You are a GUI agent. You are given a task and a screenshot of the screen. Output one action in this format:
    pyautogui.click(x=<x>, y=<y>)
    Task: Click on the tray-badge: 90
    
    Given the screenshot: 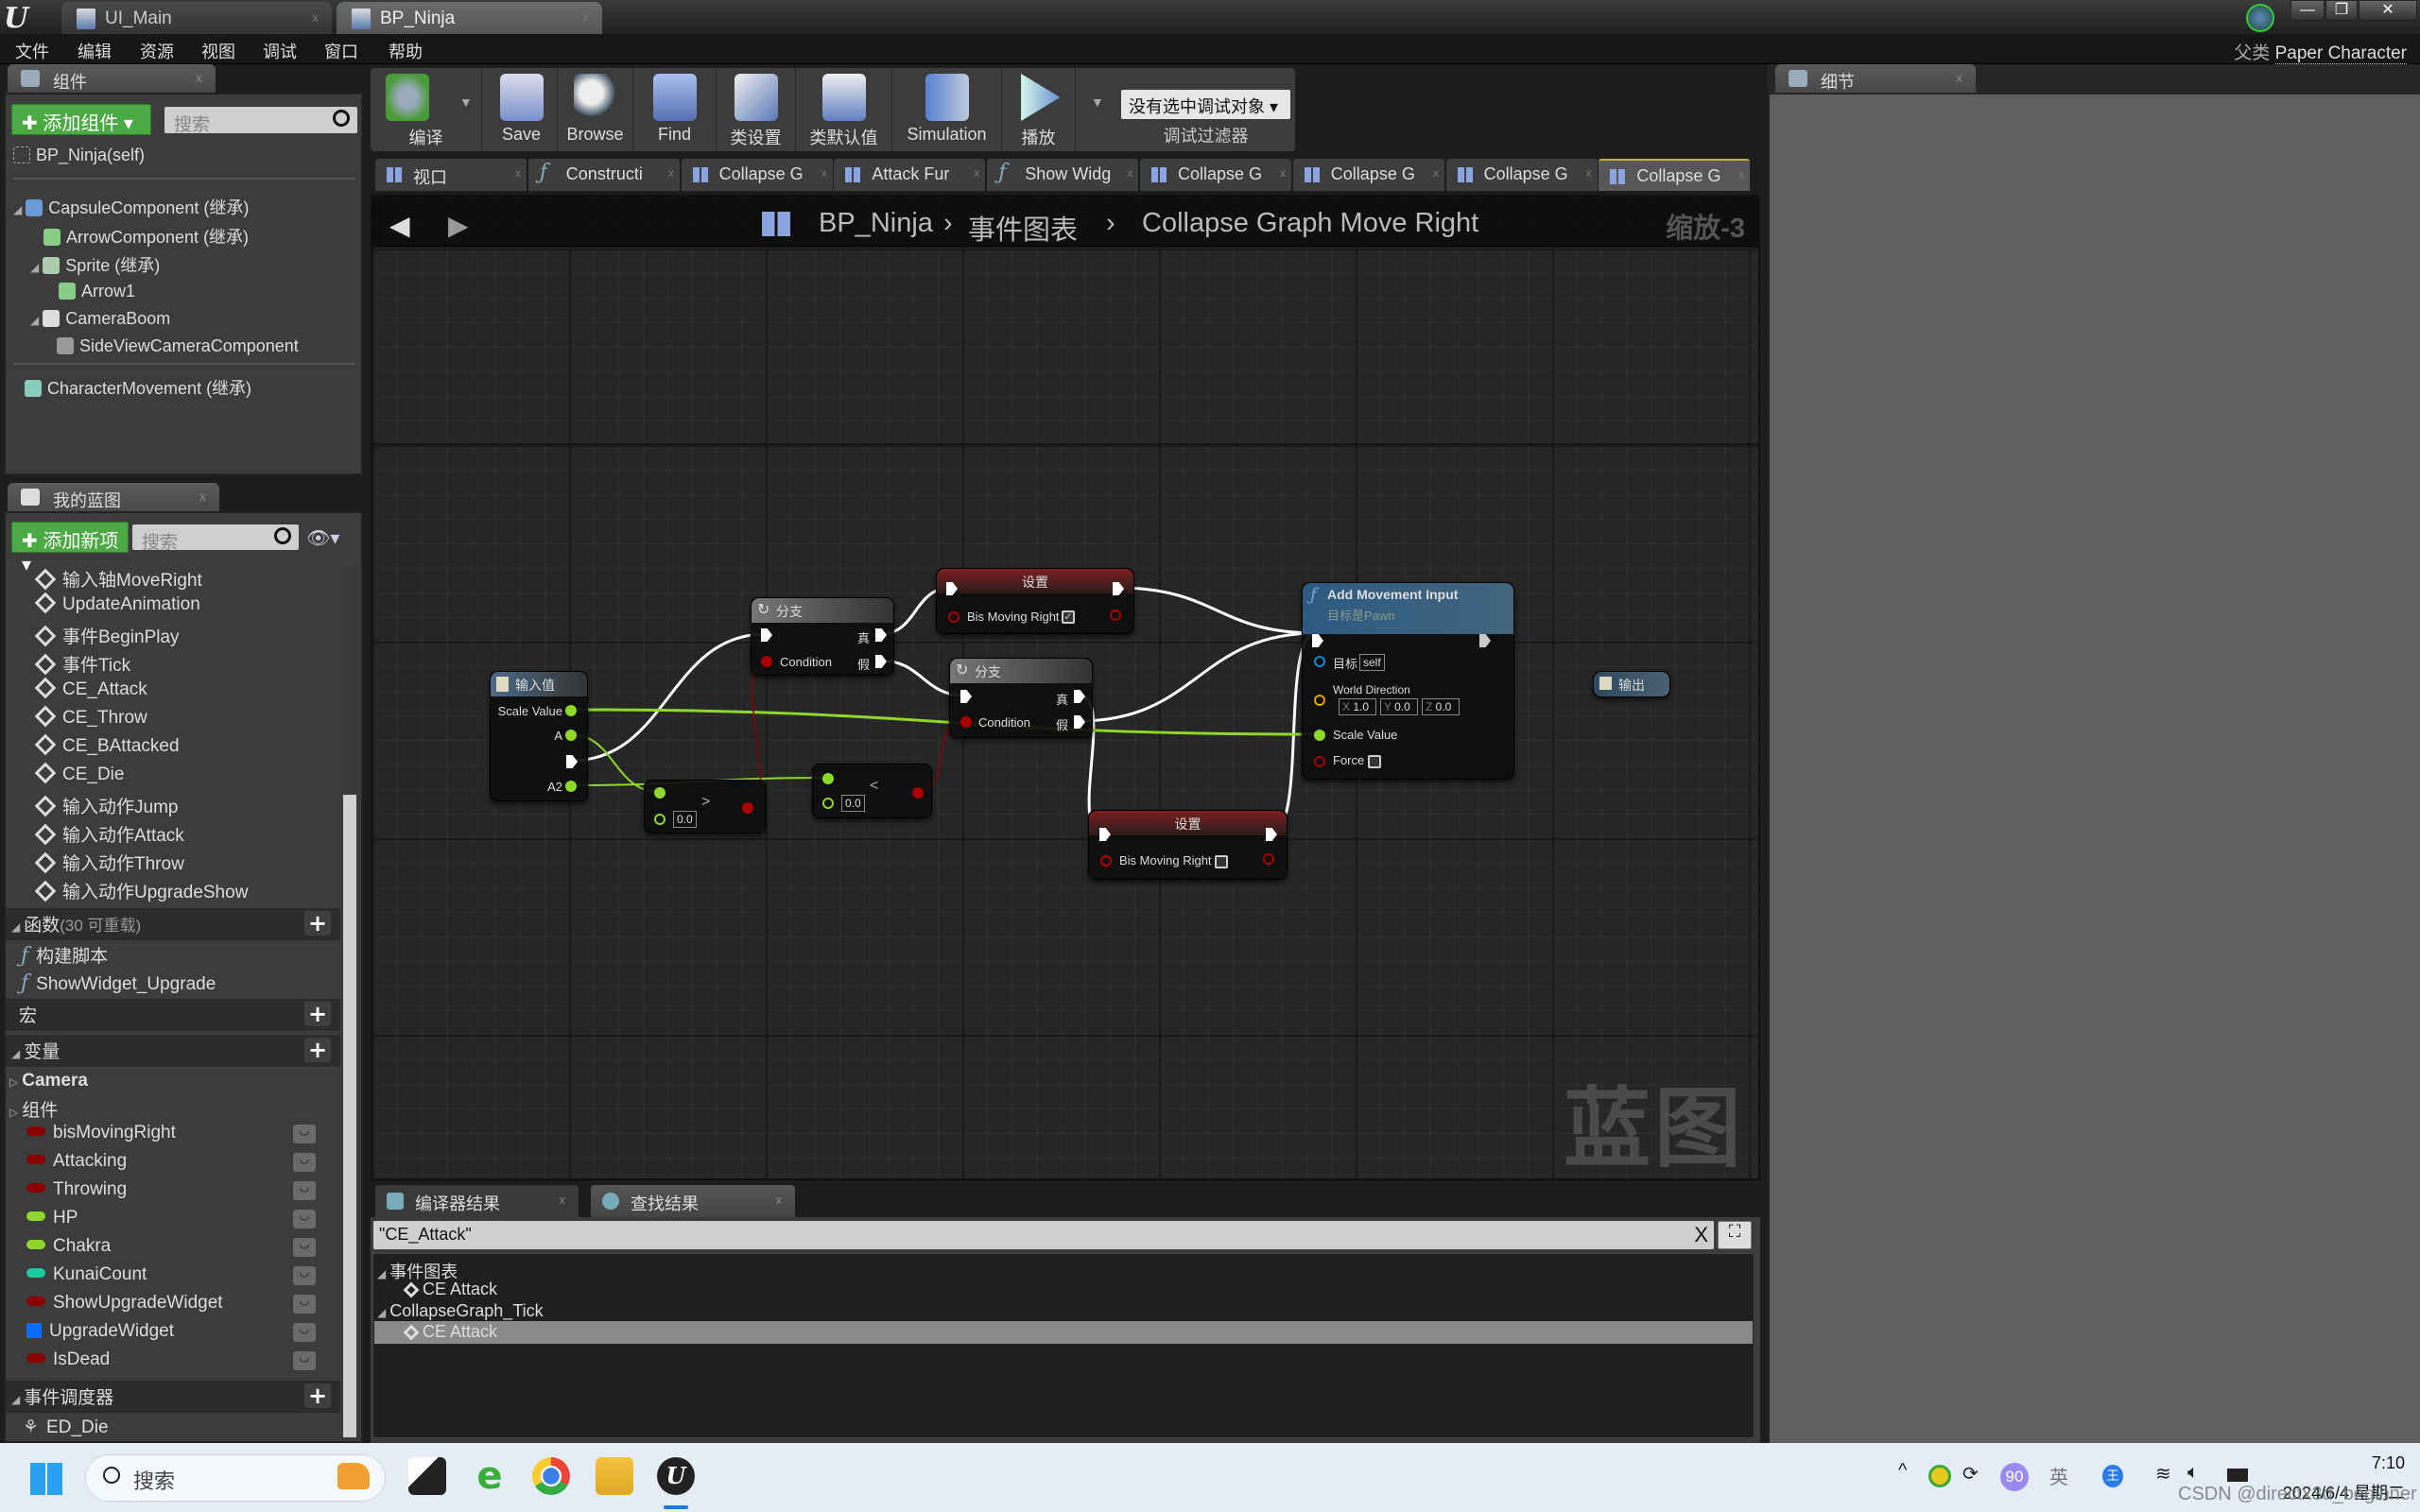 What is the action you would take?
    pyautogui.click(x=2014, y=1477)
    